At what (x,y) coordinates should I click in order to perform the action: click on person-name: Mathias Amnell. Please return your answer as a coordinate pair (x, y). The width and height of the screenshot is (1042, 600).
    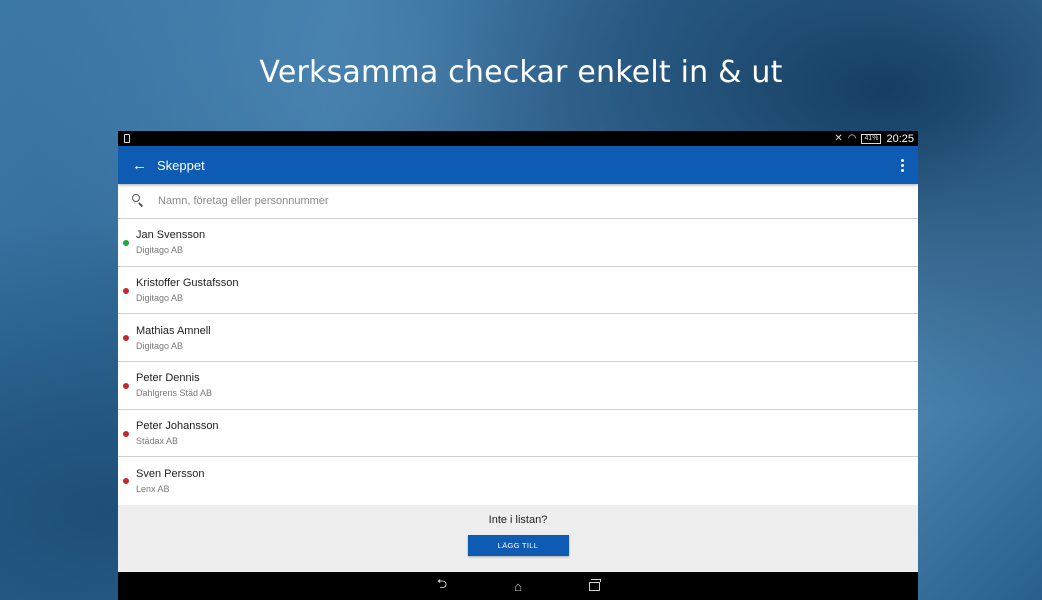
    Looking at the image, I should click on (173, 330).